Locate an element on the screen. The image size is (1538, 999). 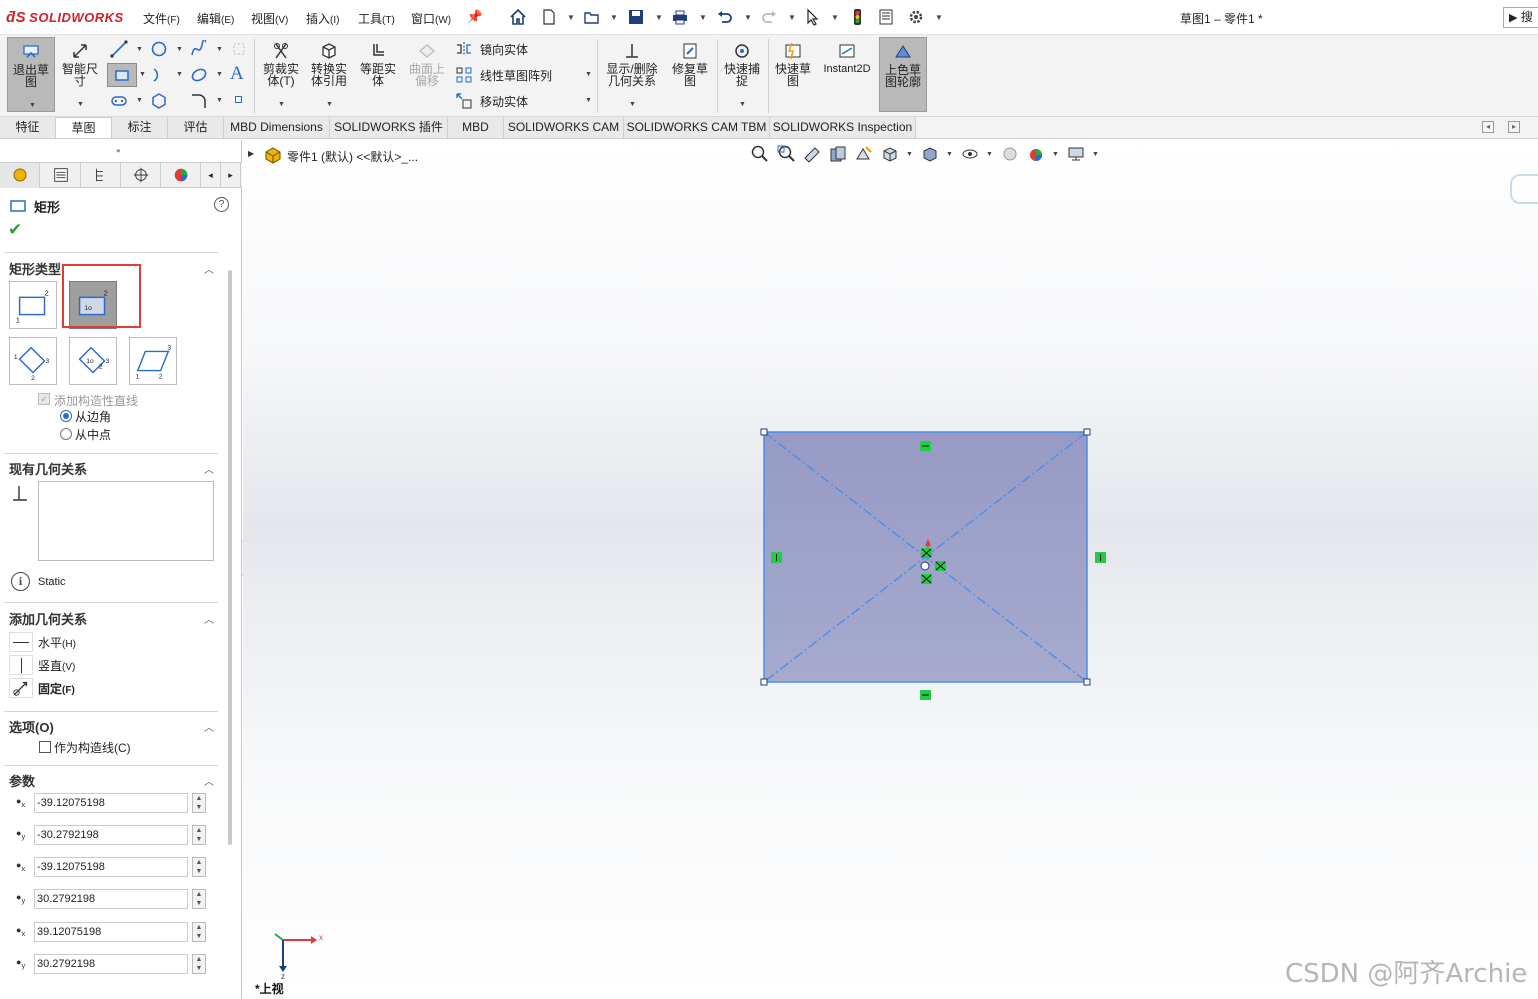
new-document-icon is located at coordinates (549, 17).